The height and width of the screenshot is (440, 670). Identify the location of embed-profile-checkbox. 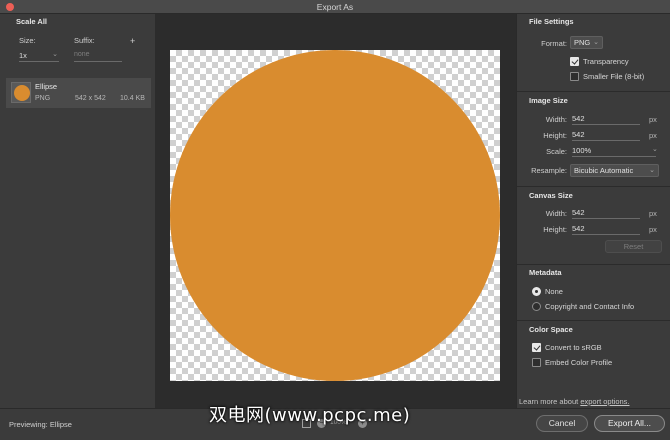
(536, 362).